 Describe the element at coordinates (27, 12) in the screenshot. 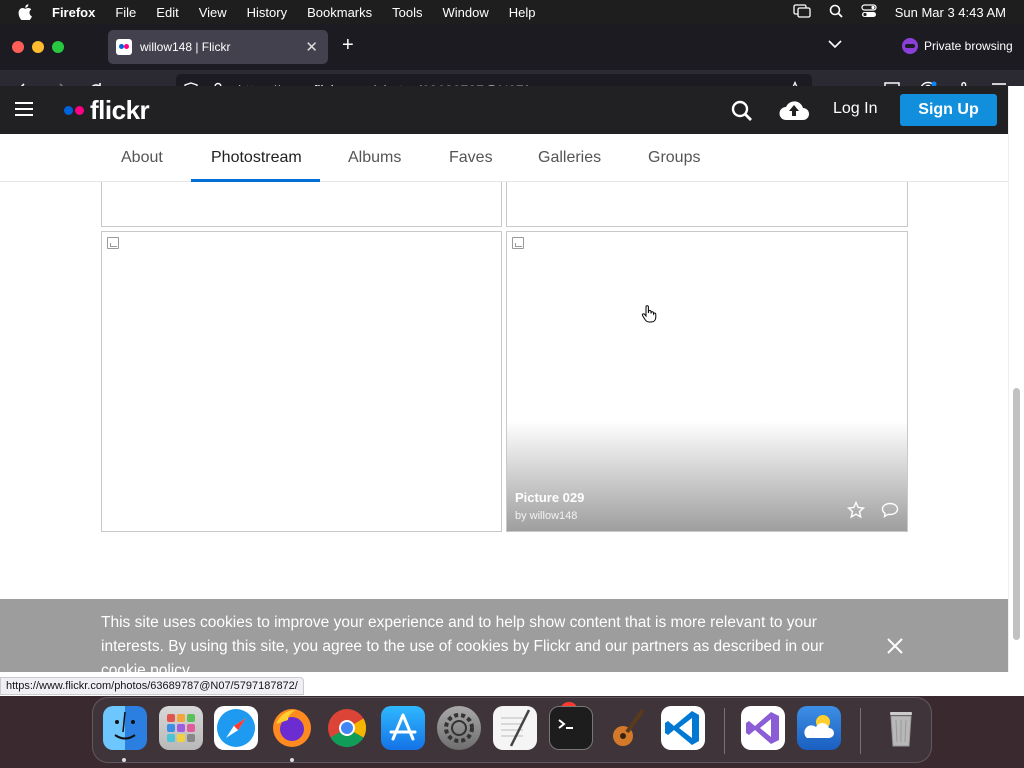

I see `apple-icon` at that location.